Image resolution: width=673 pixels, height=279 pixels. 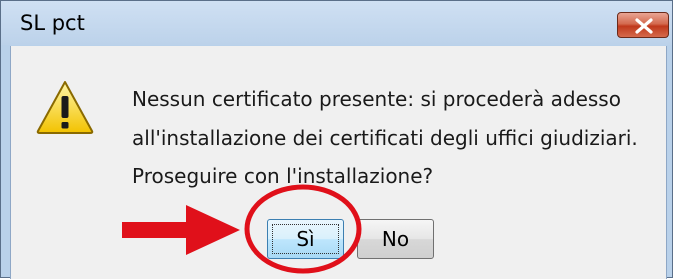 I want to click on yes-button: Sì, so click(x=305, y=239).